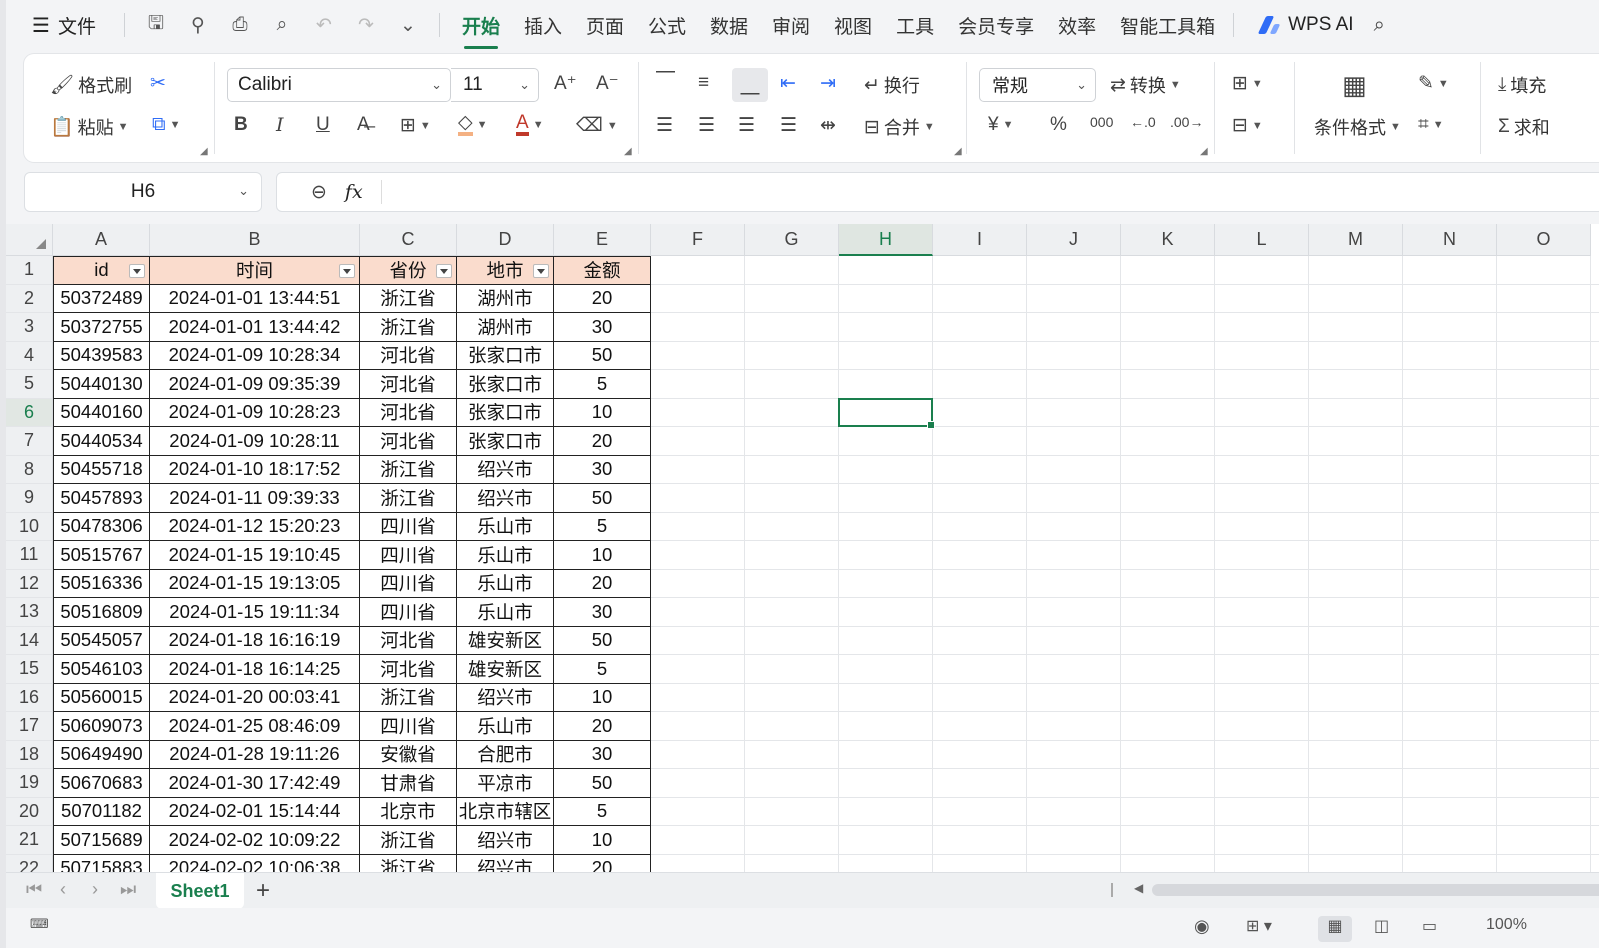 This screenshot has width=1599, height=948. I want to click on next-sheet-icon: ›, so click(95, 889).